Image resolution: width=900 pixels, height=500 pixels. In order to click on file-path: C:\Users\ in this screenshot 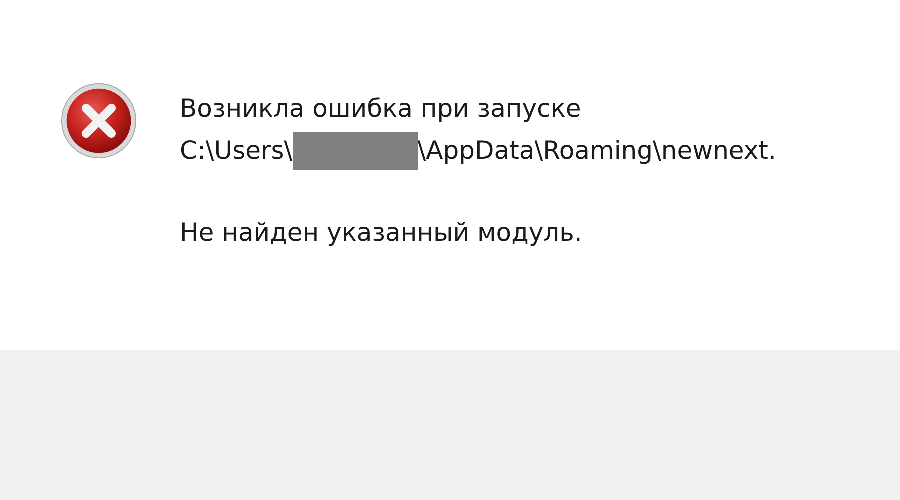, I will do `click(236, 151)`.